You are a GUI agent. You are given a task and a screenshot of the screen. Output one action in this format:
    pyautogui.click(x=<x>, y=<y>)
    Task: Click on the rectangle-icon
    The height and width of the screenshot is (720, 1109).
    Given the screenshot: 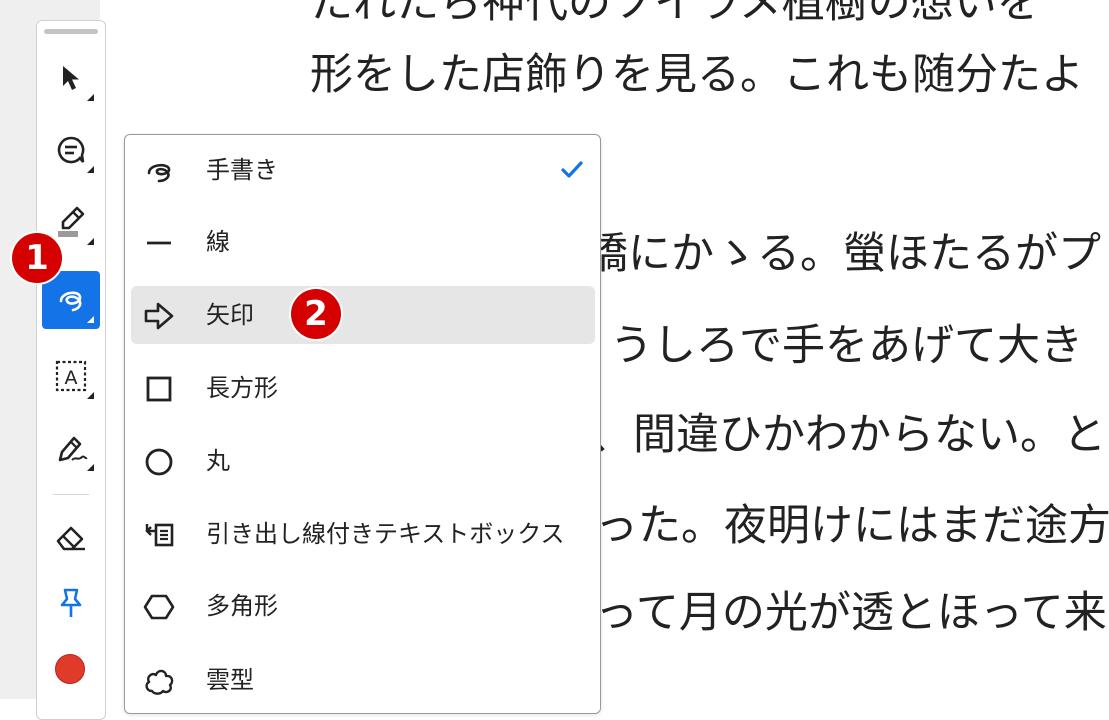 What is the action you would take?
    pyautogui.click(x=159, y=389)
    